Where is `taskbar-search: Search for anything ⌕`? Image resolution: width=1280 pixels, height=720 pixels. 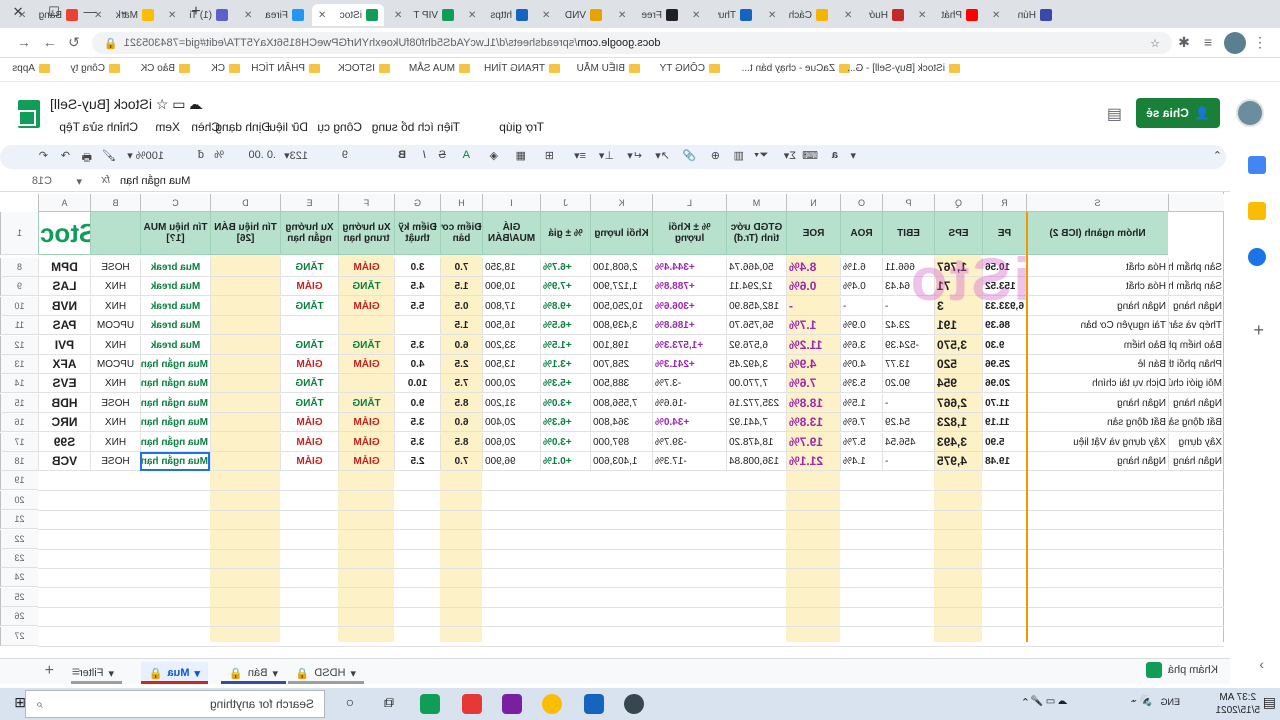
taskbar-search: Search for anything ⌕ is located at coordinates (175, 704).